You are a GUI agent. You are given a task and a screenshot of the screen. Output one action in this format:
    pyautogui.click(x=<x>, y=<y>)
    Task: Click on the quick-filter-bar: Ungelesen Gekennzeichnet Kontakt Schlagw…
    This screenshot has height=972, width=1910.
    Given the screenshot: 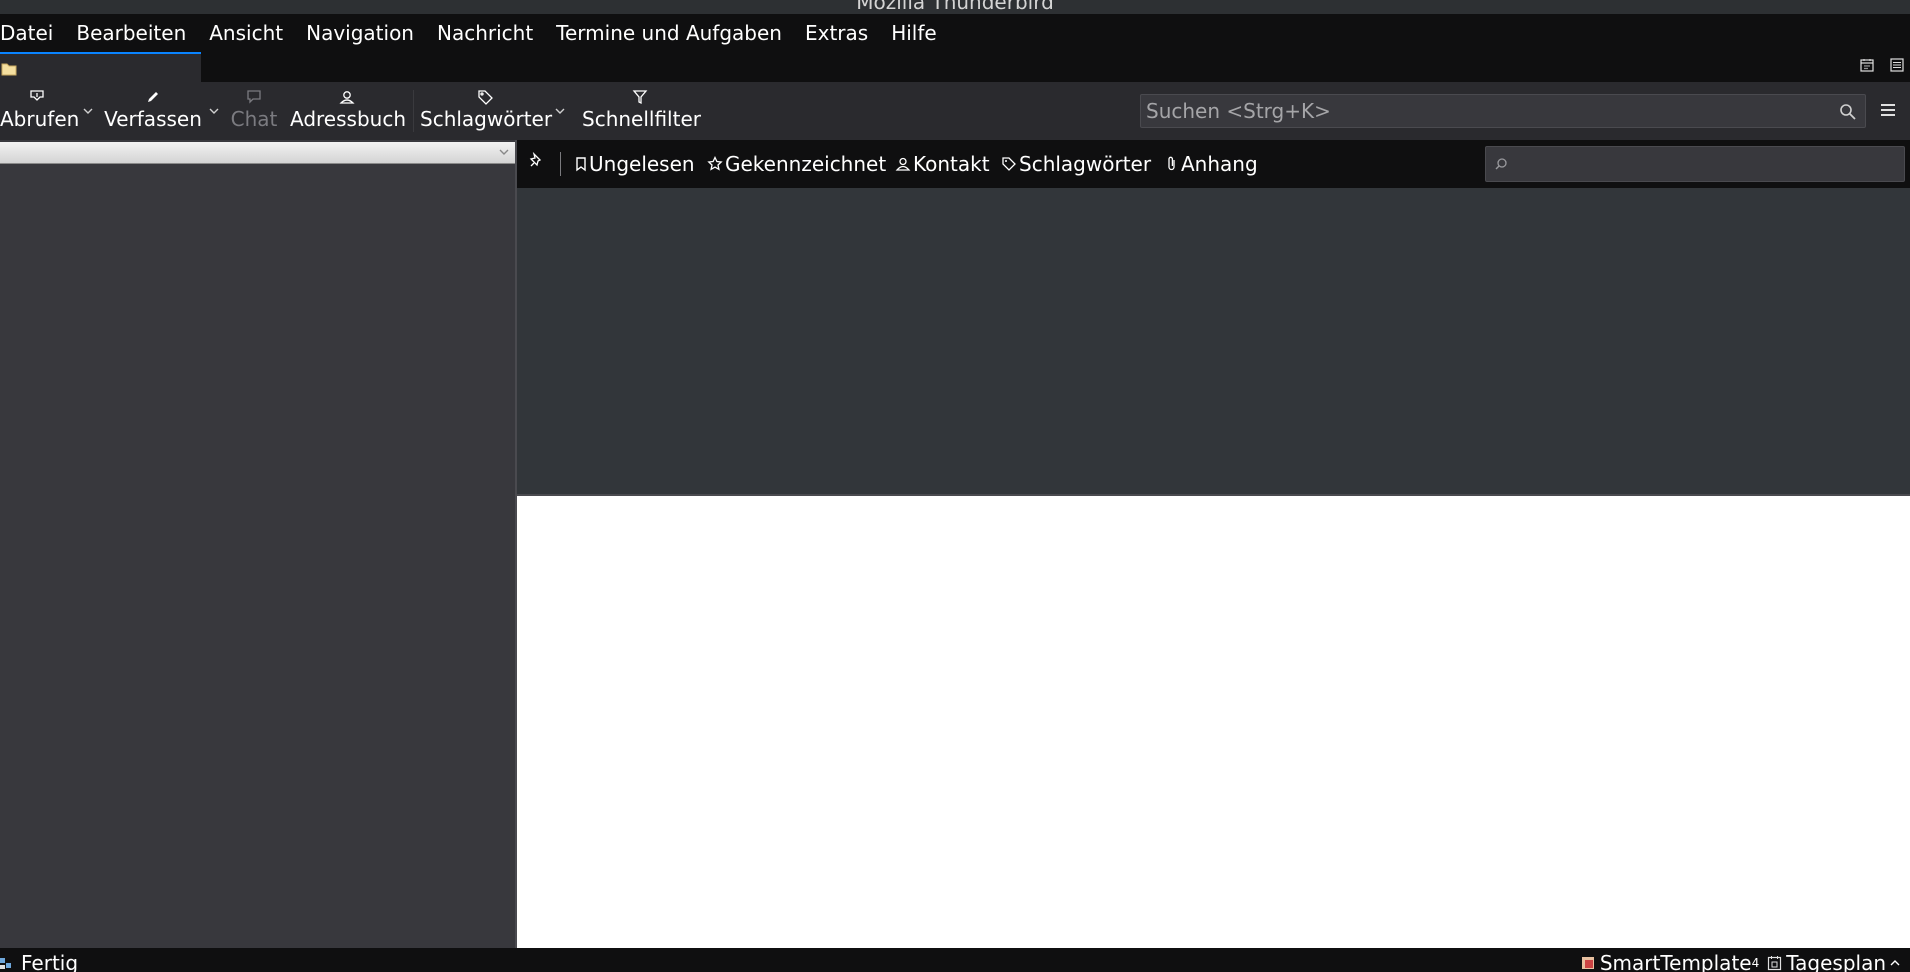 What is the action you would take?
    pyautogui.click(x=1213, y=164)
    